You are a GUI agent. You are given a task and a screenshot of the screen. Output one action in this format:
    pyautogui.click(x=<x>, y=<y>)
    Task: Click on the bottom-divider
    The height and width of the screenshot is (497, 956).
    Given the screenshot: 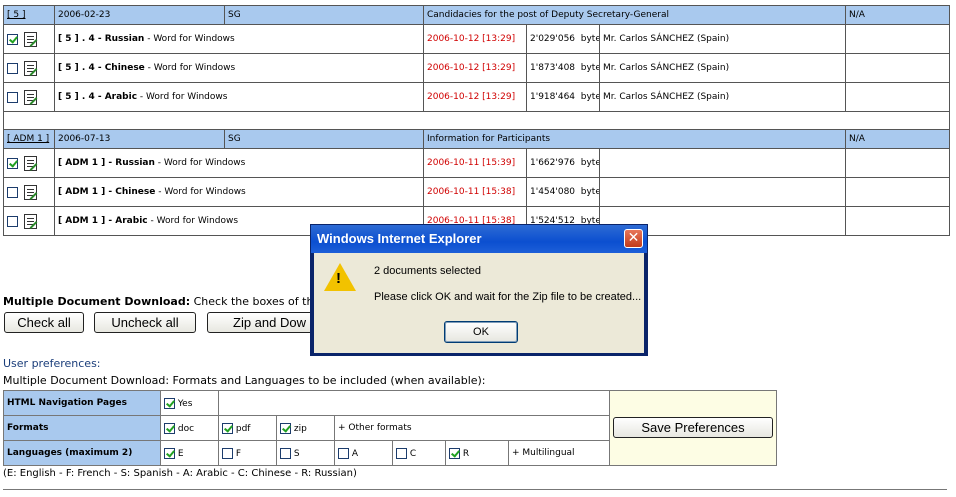 What is the action you would take?
    pyautogui.click(x=475, y=489)
    